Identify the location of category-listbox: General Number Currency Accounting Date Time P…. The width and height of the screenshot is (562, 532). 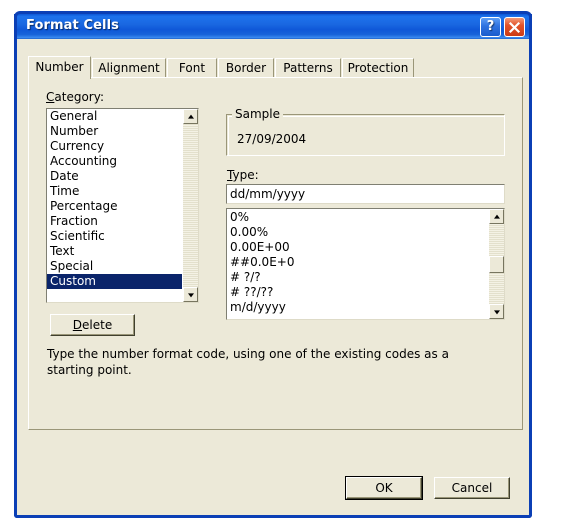
(122, 205).